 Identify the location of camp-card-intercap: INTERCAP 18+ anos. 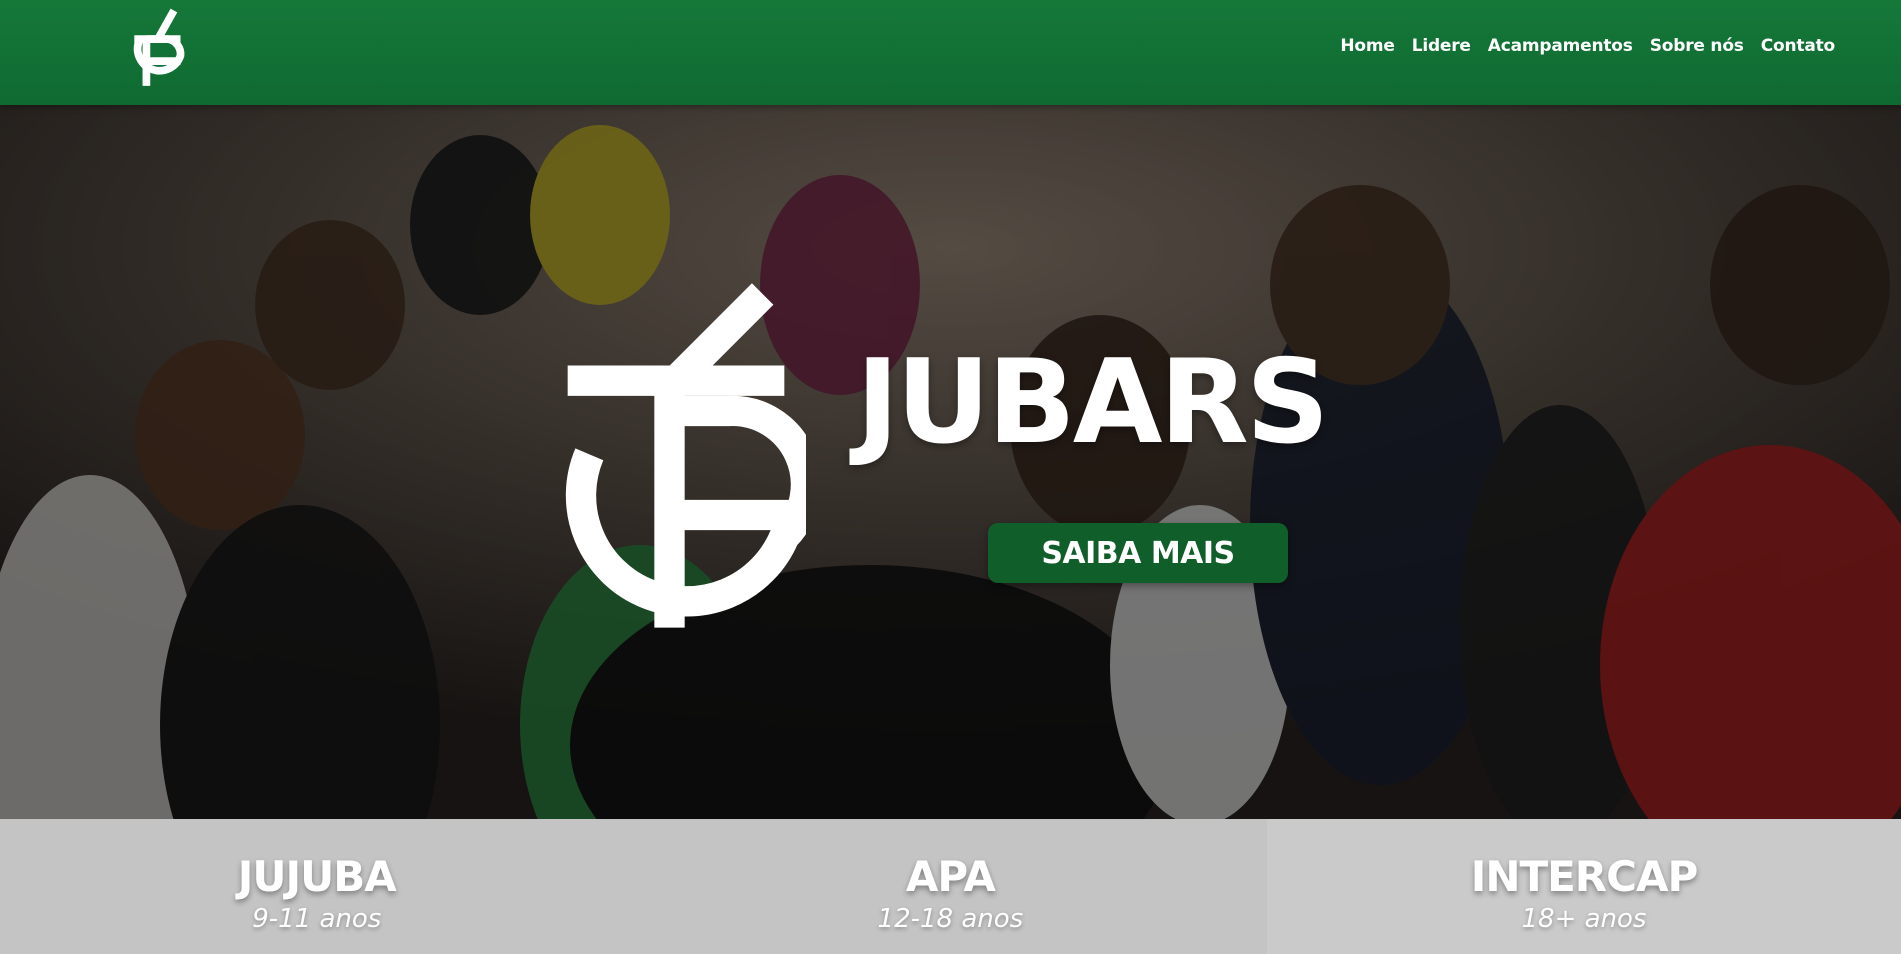
(1584, 886).